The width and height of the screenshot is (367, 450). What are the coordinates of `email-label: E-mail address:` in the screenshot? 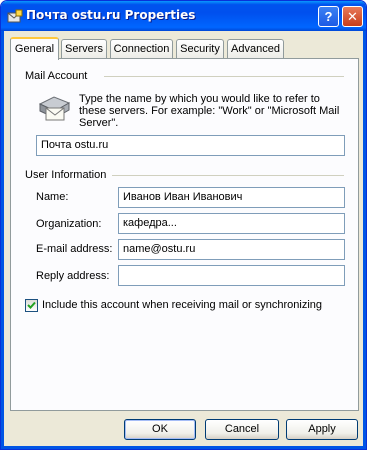 It's located at (74, 249).